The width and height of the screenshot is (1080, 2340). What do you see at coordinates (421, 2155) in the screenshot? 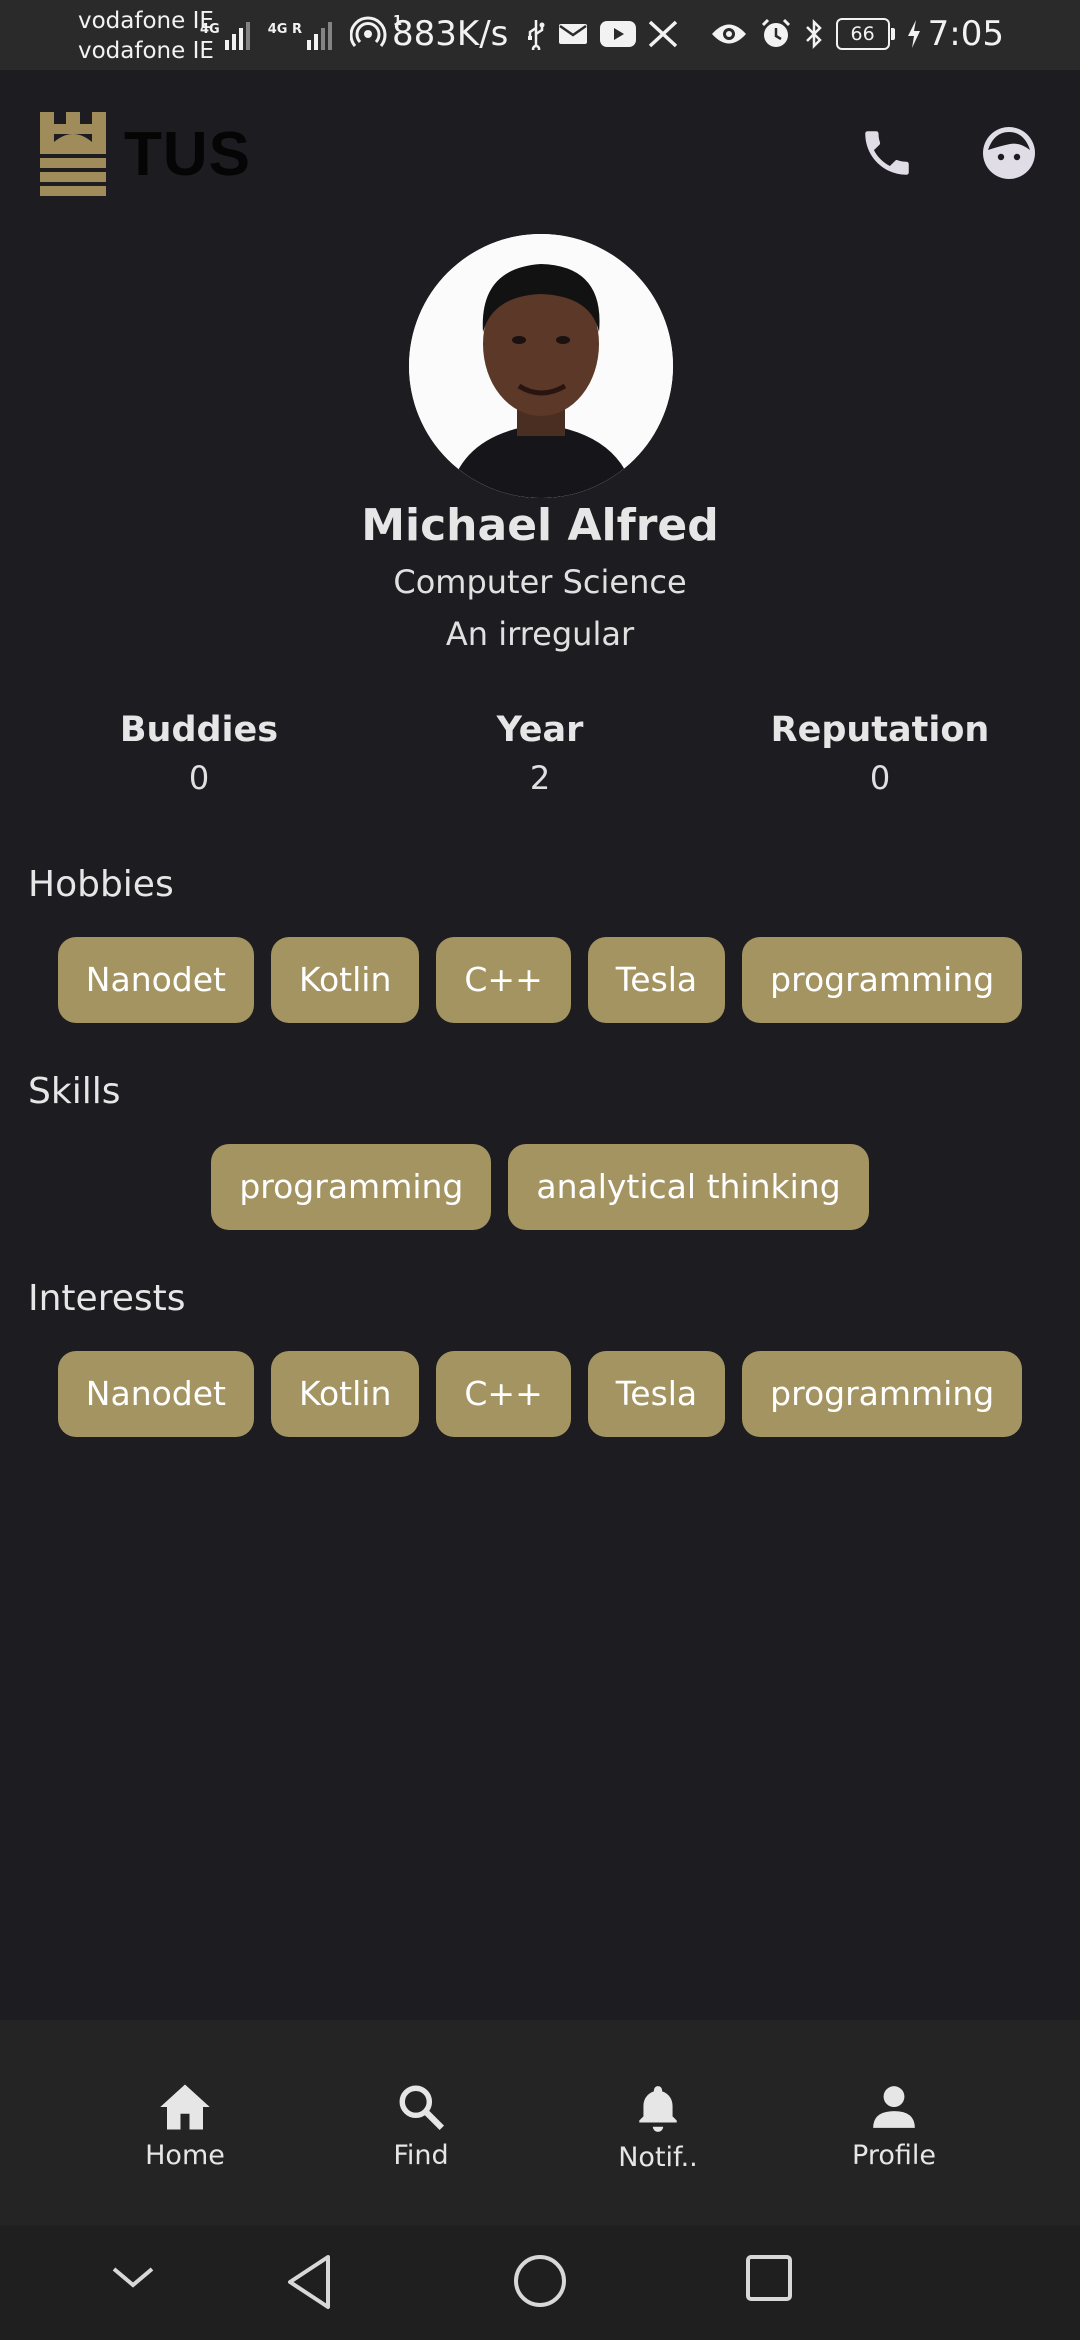
I see `nav-label: Find` at bounding box center [421, 2155].